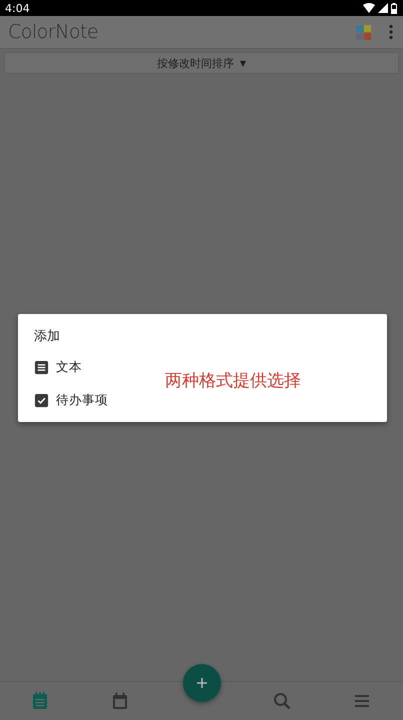  Describe the element at coordinates (41, 400) in the screenshot. I see `checkbox-icon` at that location.